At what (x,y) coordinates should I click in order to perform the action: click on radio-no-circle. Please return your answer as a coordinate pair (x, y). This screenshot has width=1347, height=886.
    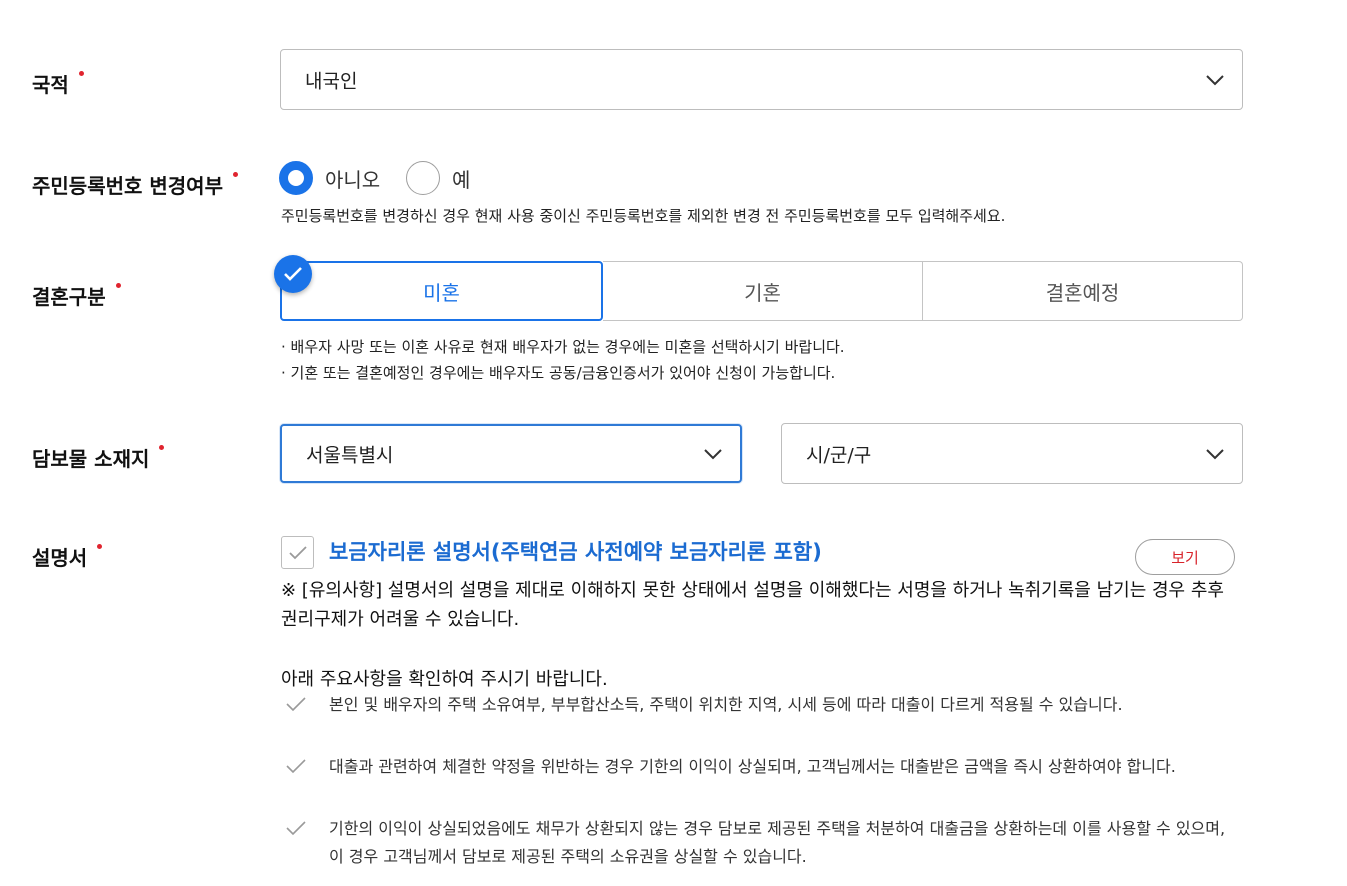
    Looking at the image, I should click on (296, 178).